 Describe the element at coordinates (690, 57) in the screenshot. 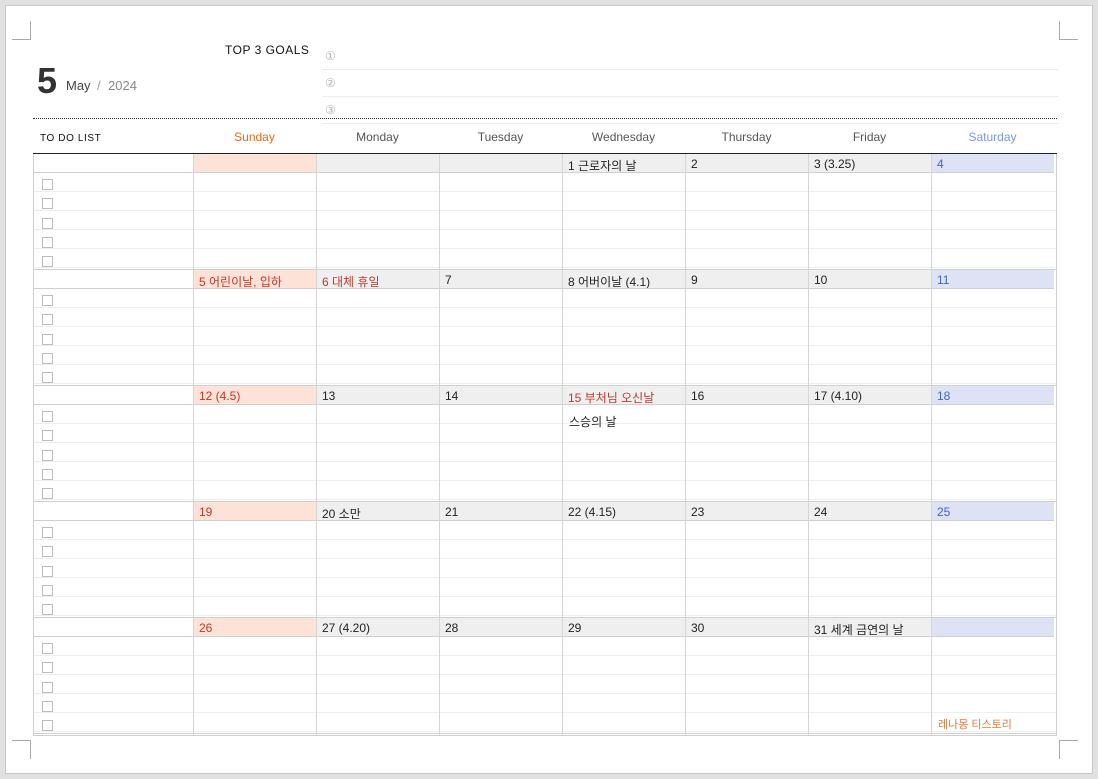

I see `goal-row-1: ①` at that location.